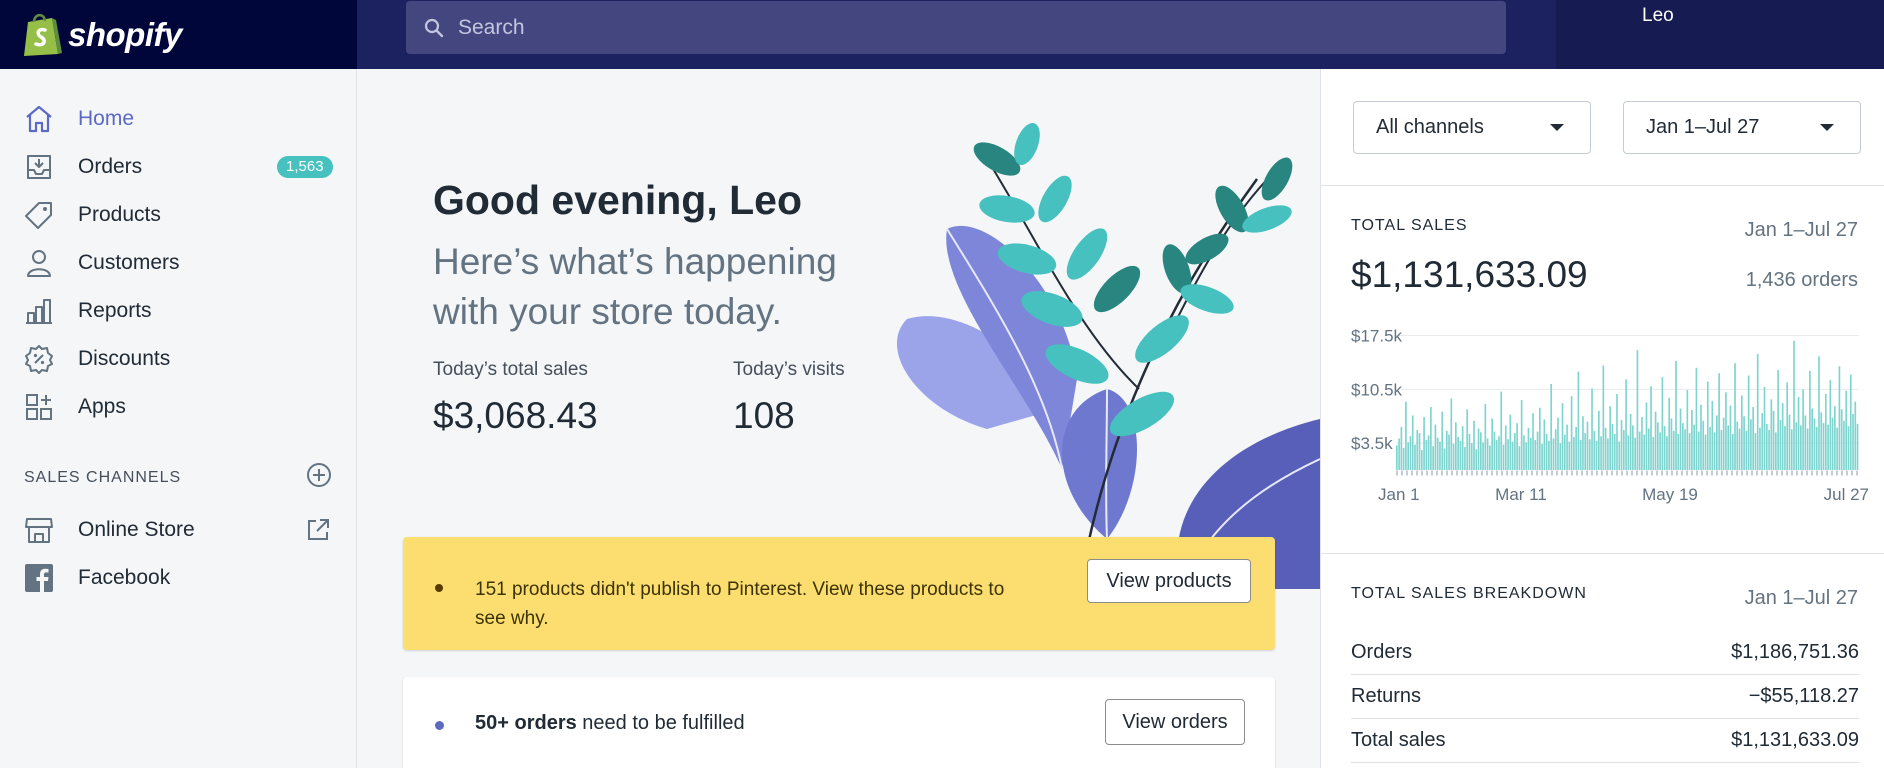 The image size is (1884, 768). What do you see at coordinates (491, 27) in the screenshot?
I see `search-placeholder: Search` at bounding box center [491, 27].